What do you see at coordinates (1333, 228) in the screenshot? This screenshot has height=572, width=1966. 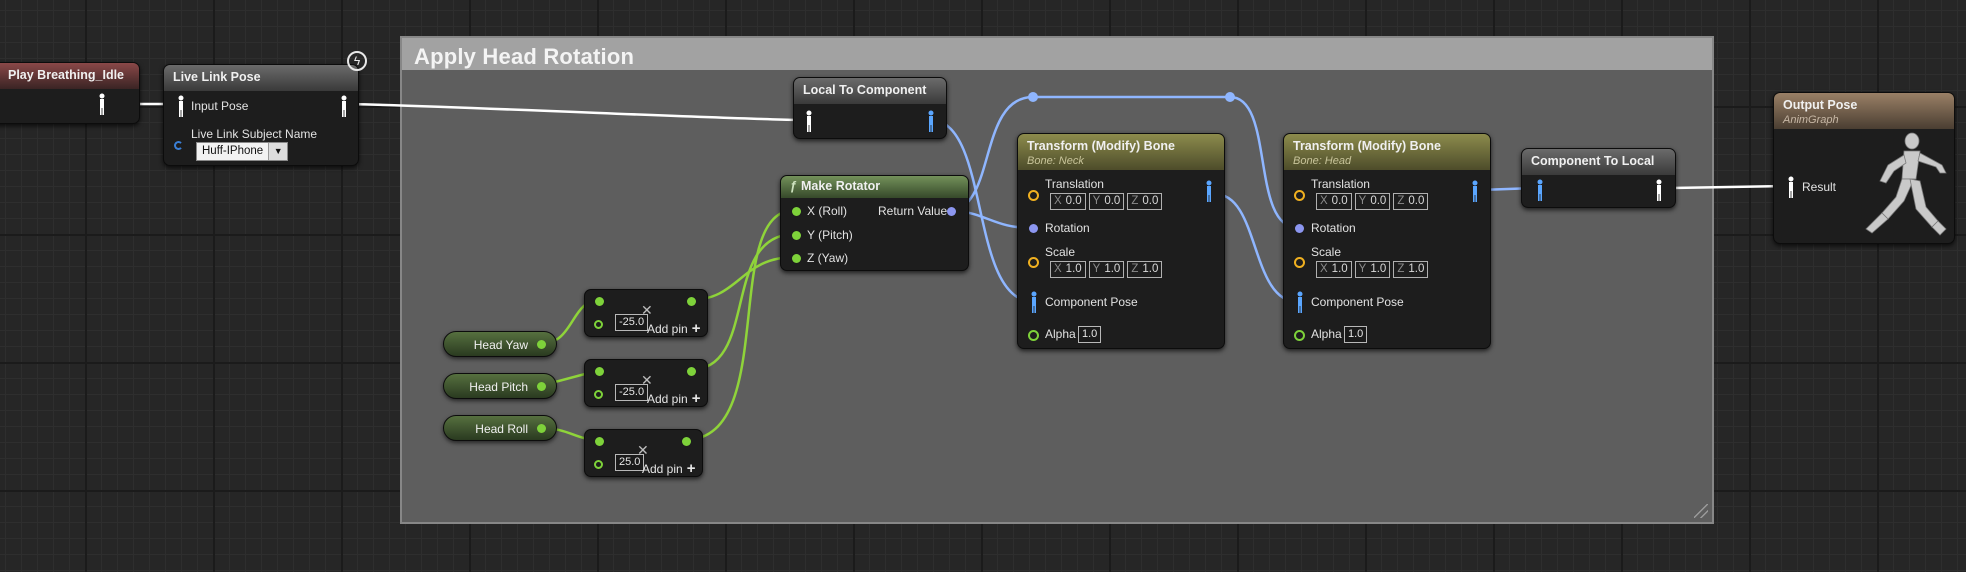 I see `rotation-label: Rotation` at bounding box center [1333, 228].